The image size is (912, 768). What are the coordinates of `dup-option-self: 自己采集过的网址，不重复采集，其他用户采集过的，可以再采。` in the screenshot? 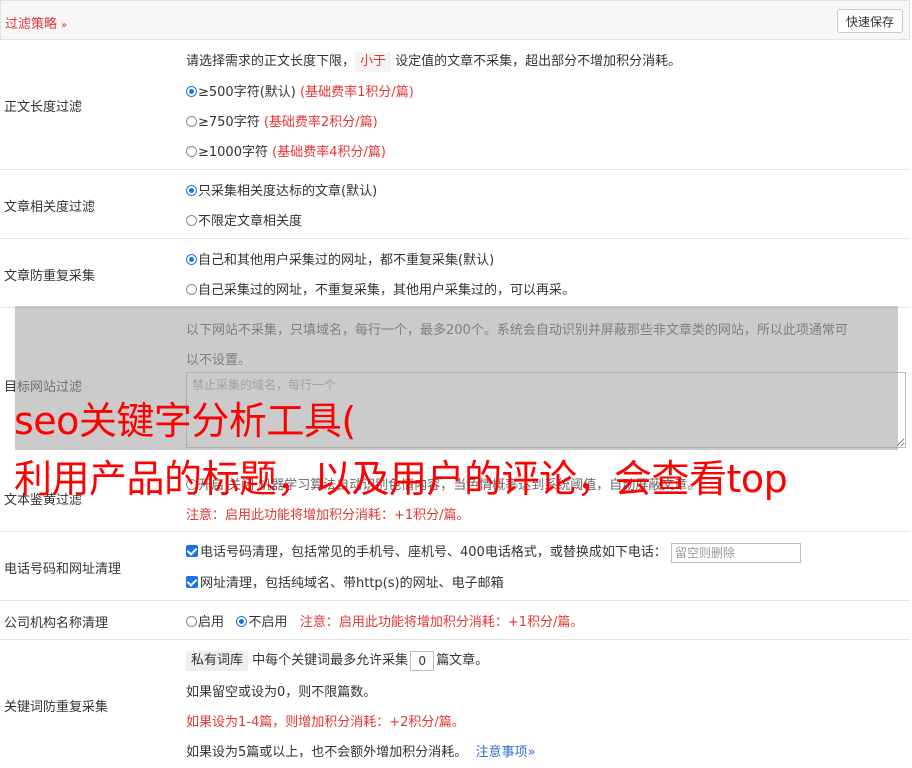 It's located at (380, 288).